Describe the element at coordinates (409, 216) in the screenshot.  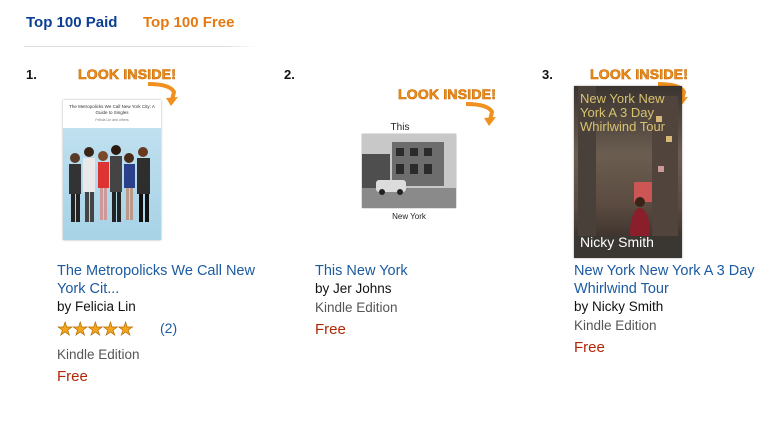
I see `cover-bottom-text: New York` at that location.